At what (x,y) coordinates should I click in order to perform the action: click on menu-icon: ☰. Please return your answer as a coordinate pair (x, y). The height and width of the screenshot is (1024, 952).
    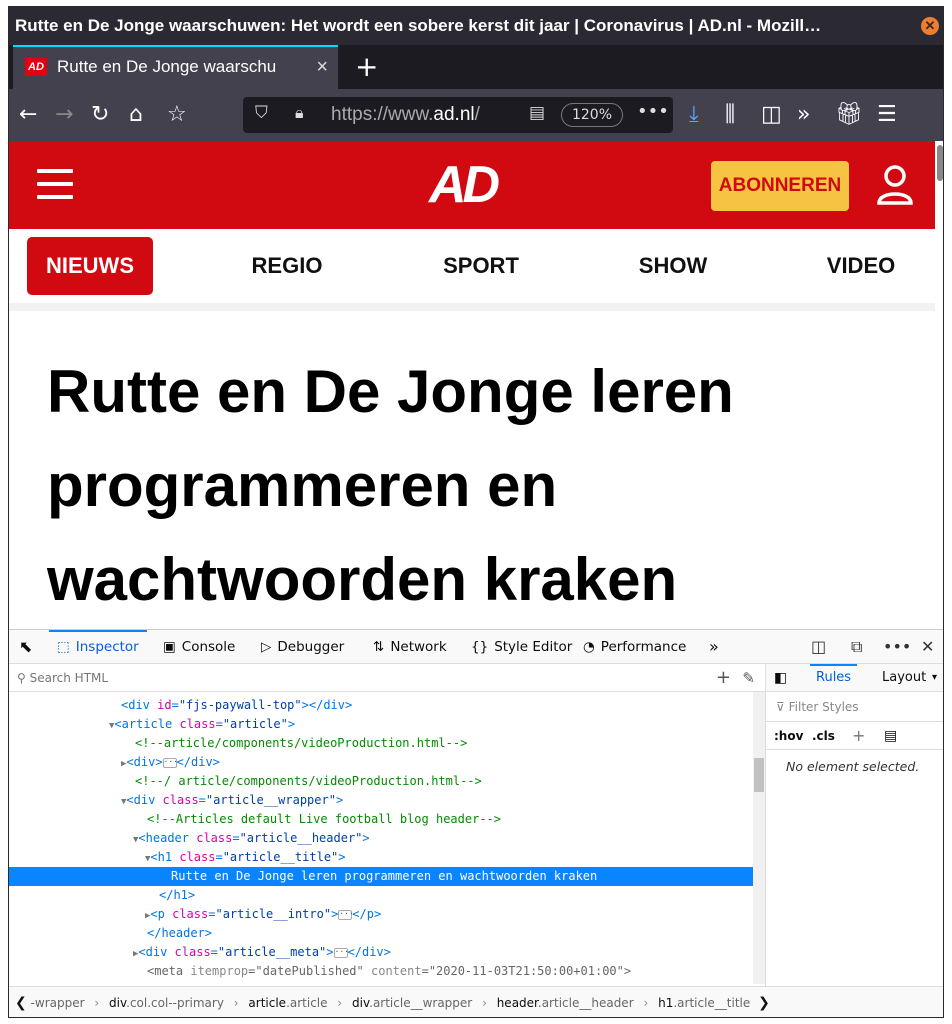
    Looking at the image, I should click on (887, 115).